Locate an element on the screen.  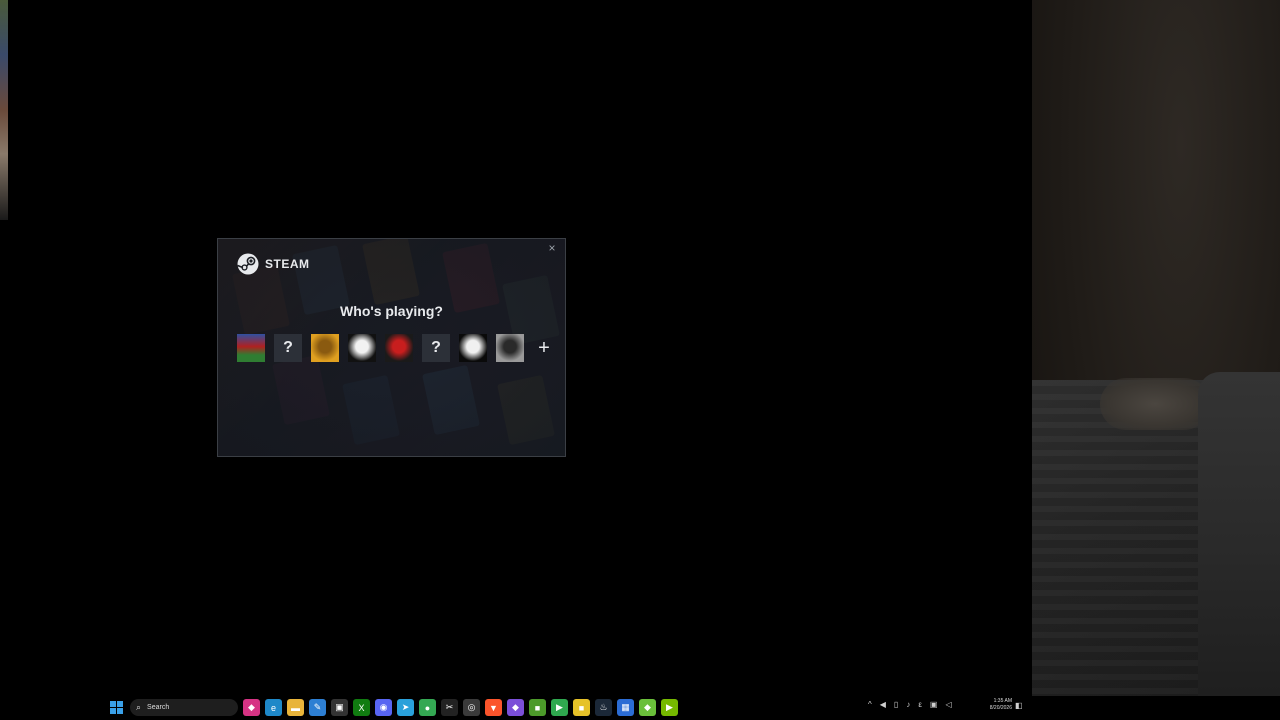
start-button is located at coordinates (116, 707).